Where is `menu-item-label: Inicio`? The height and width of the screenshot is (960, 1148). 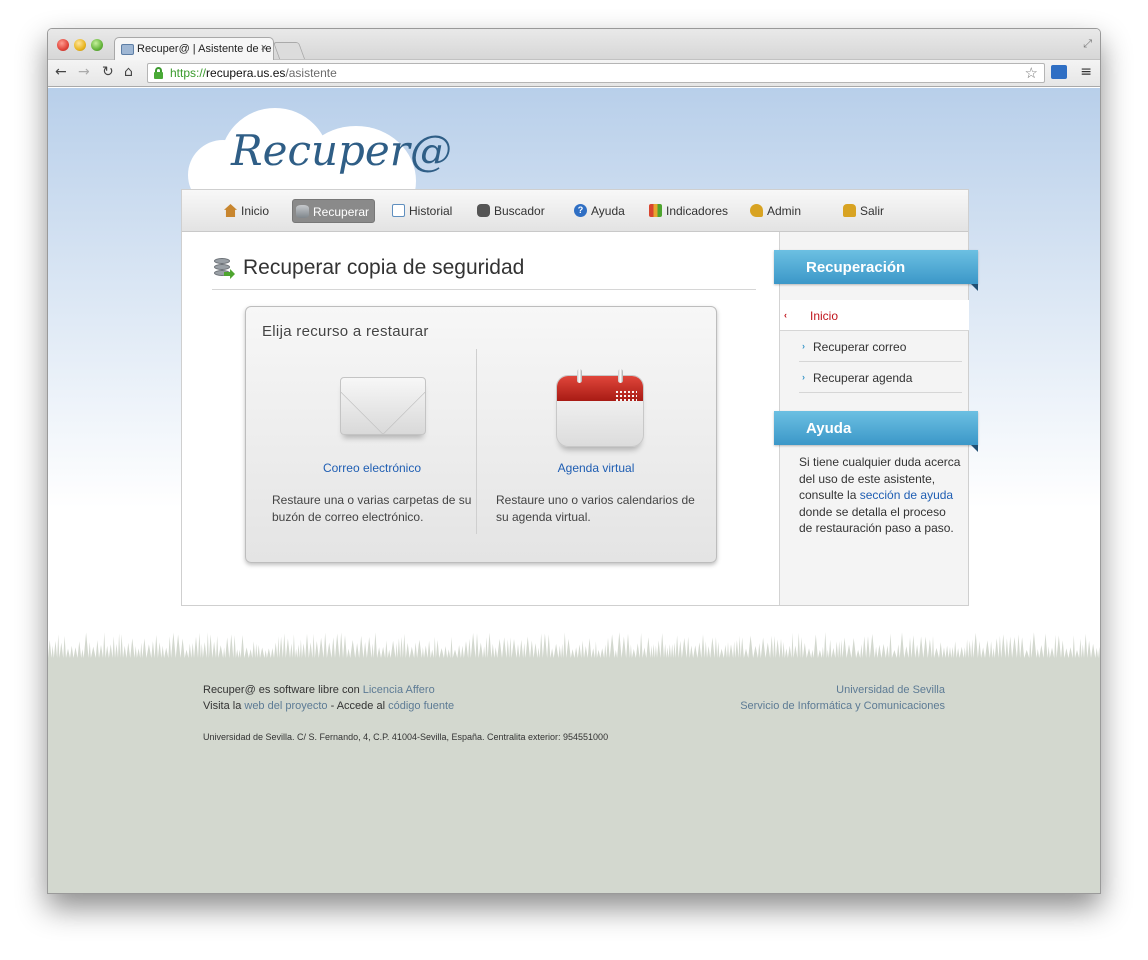 menu-item-label: Inicio is located at coordinates (255, 211).